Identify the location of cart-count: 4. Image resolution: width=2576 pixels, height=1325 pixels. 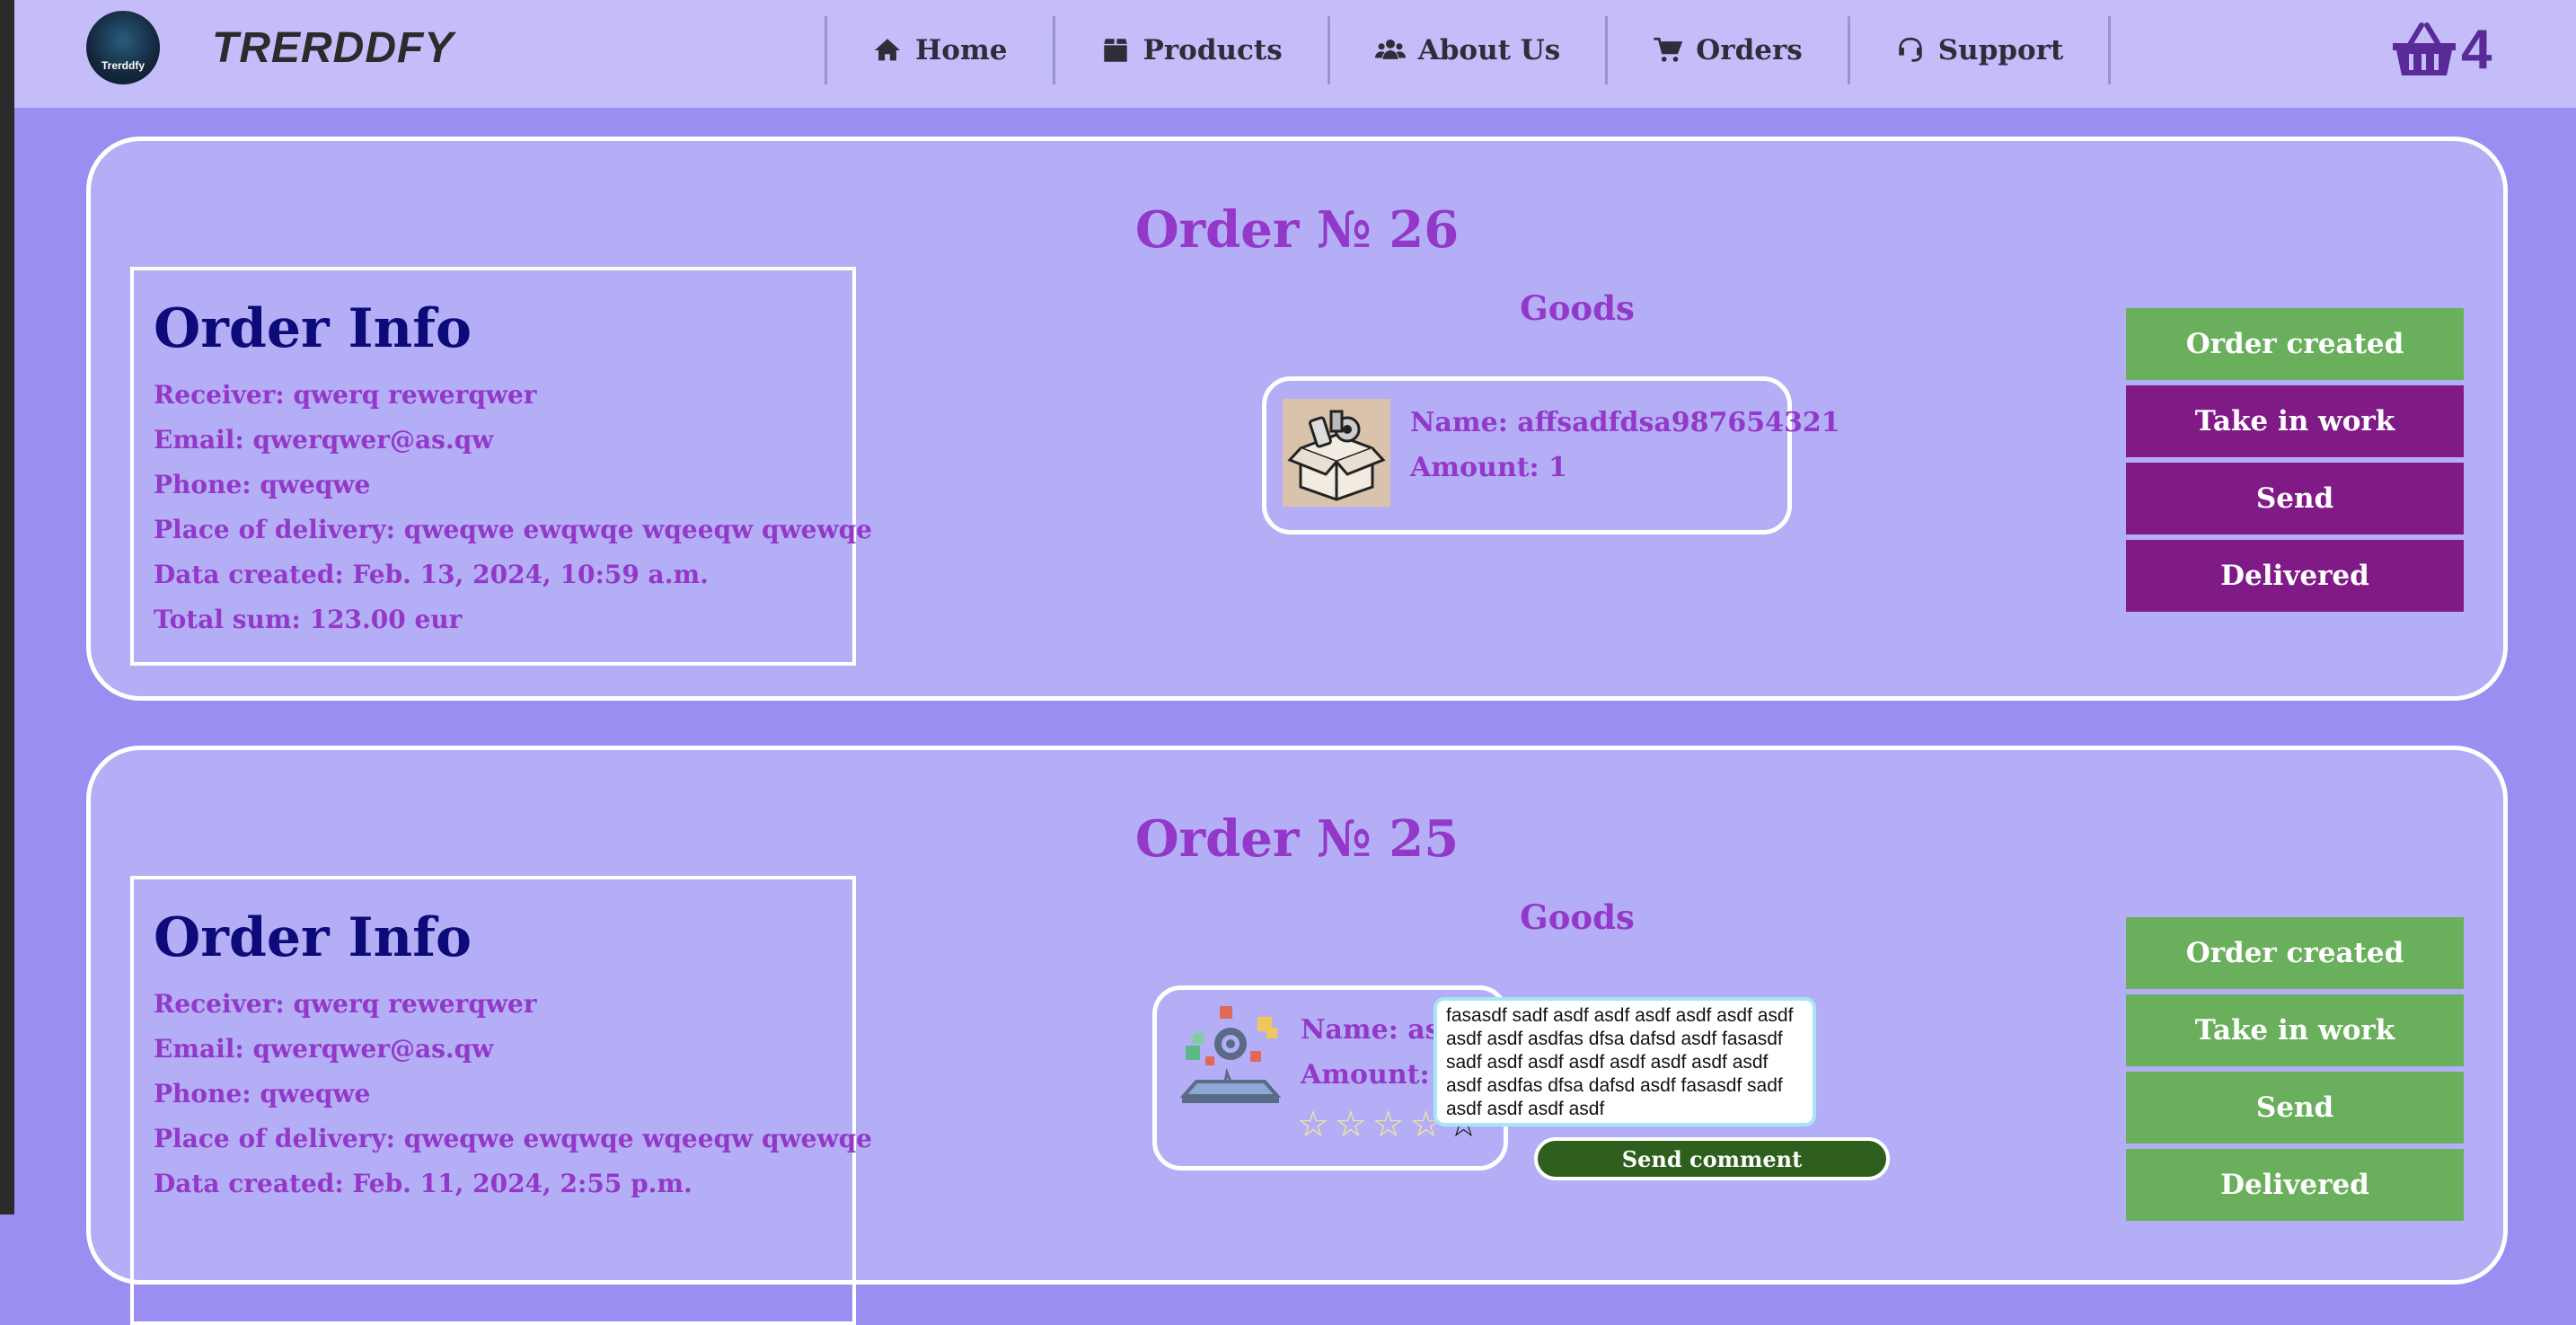
(2476, 50).